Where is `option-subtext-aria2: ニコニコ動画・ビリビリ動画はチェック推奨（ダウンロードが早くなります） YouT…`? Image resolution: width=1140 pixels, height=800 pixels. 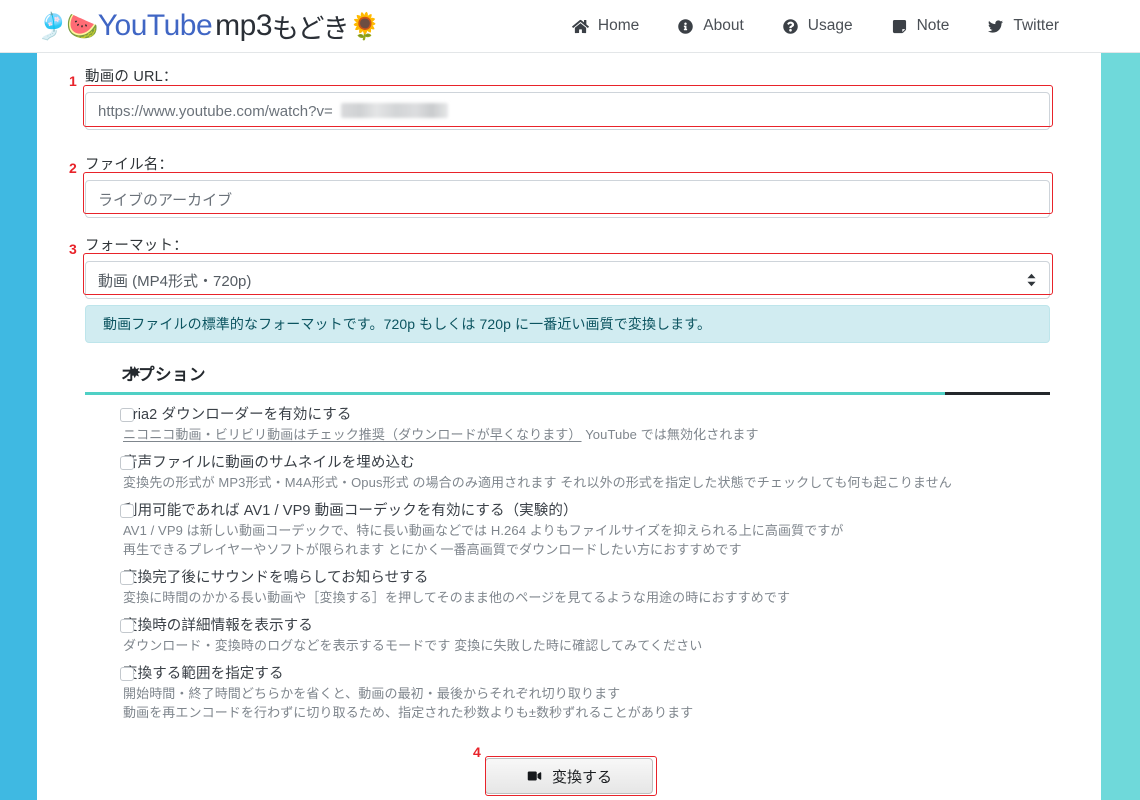 option-subtext-aria2: ニコニコ動画・ビリビリ動画はチェック推奨（ダウンロードが早くなります） YouT… is located at coordinates (599, 434).